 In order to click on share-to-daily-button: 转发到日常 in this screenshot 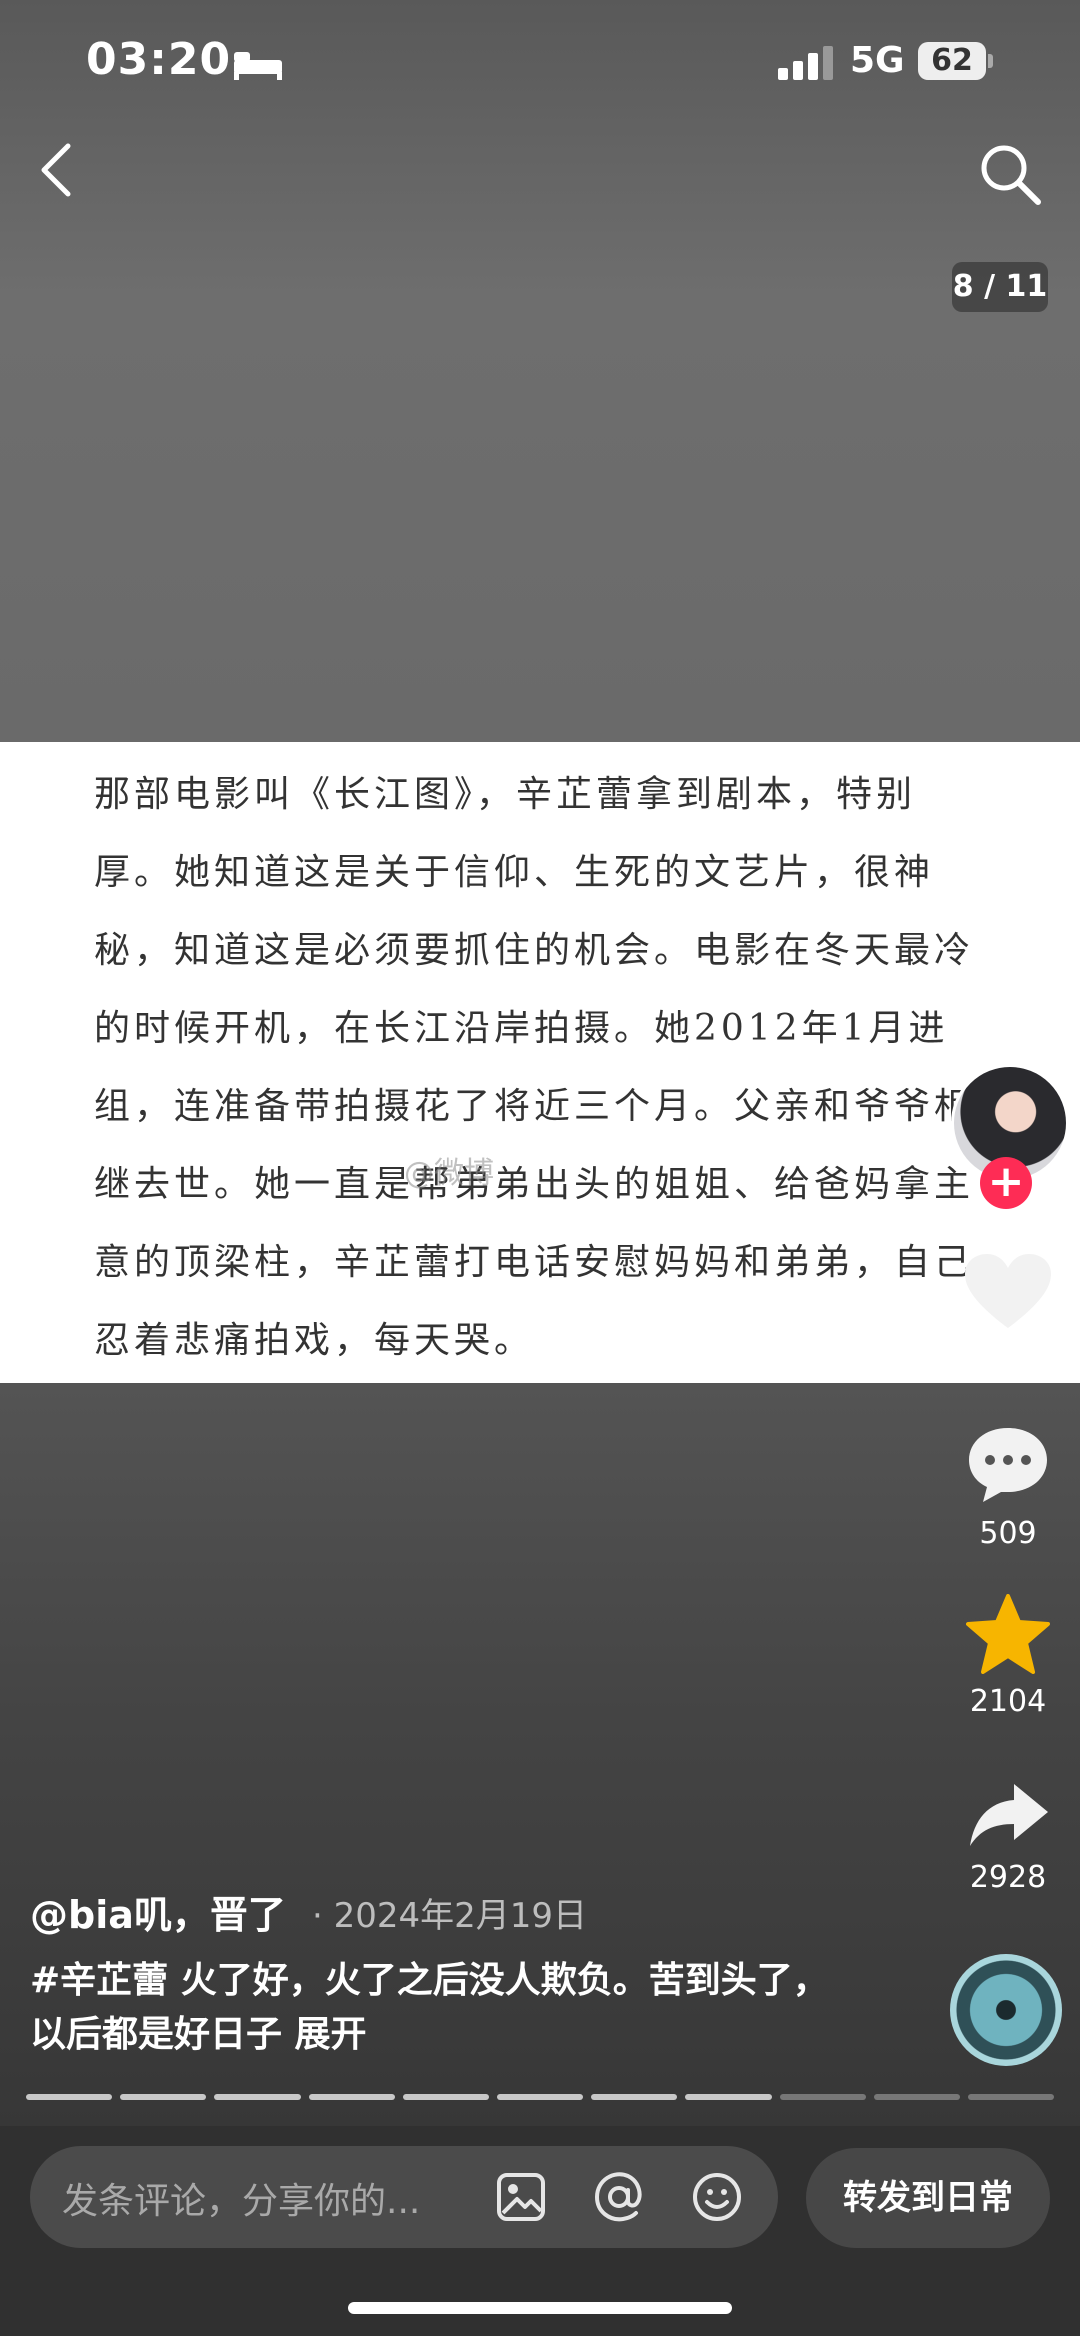, I will do `click(928, 2198)`.